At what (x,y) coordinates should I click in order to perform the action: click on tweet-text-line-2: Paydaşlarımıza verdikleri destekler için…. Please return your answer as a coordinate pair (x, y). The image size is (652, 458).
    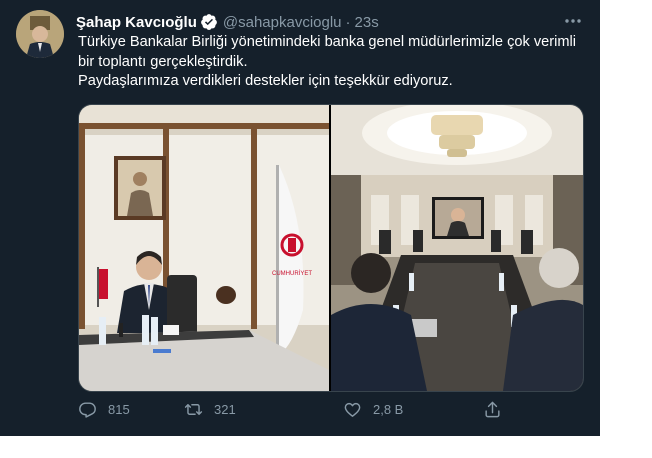
    Looking at the image, I should click on (265, 81).